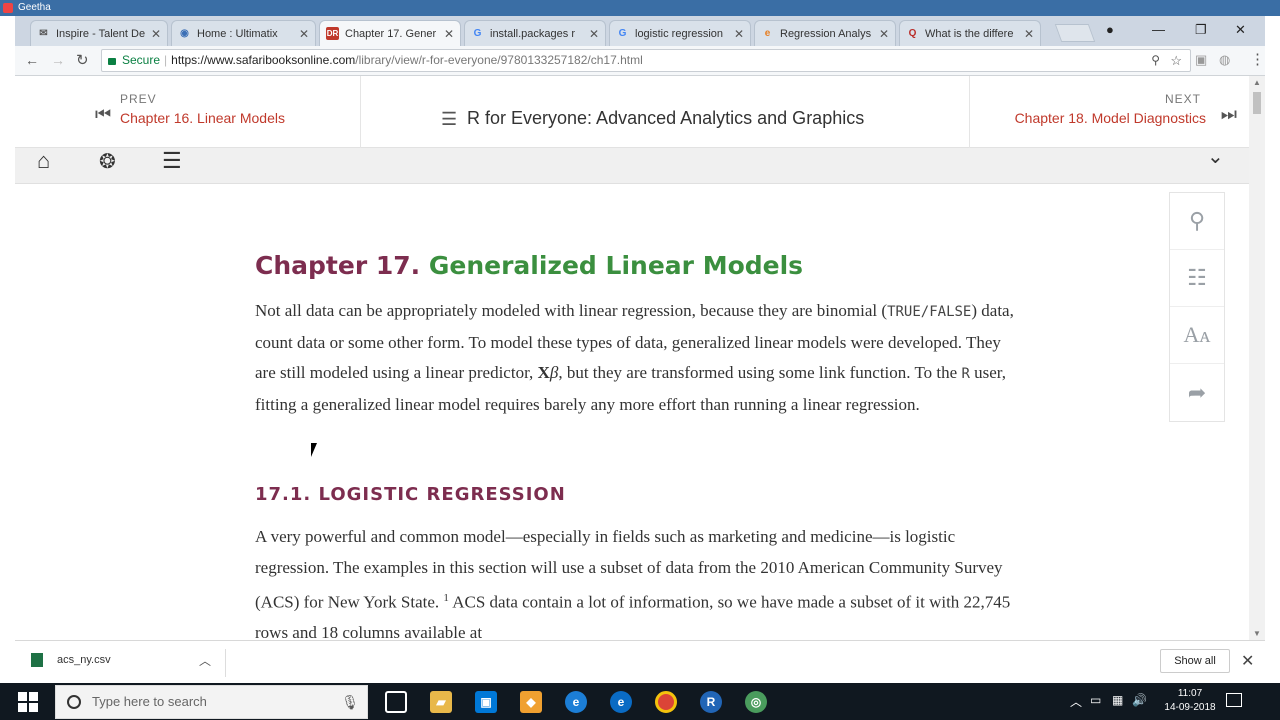 Image resolution: width=1280 pixels, height=720 pixels. I want to click on scroll-down-icon: ▼, so click(1257, 633).